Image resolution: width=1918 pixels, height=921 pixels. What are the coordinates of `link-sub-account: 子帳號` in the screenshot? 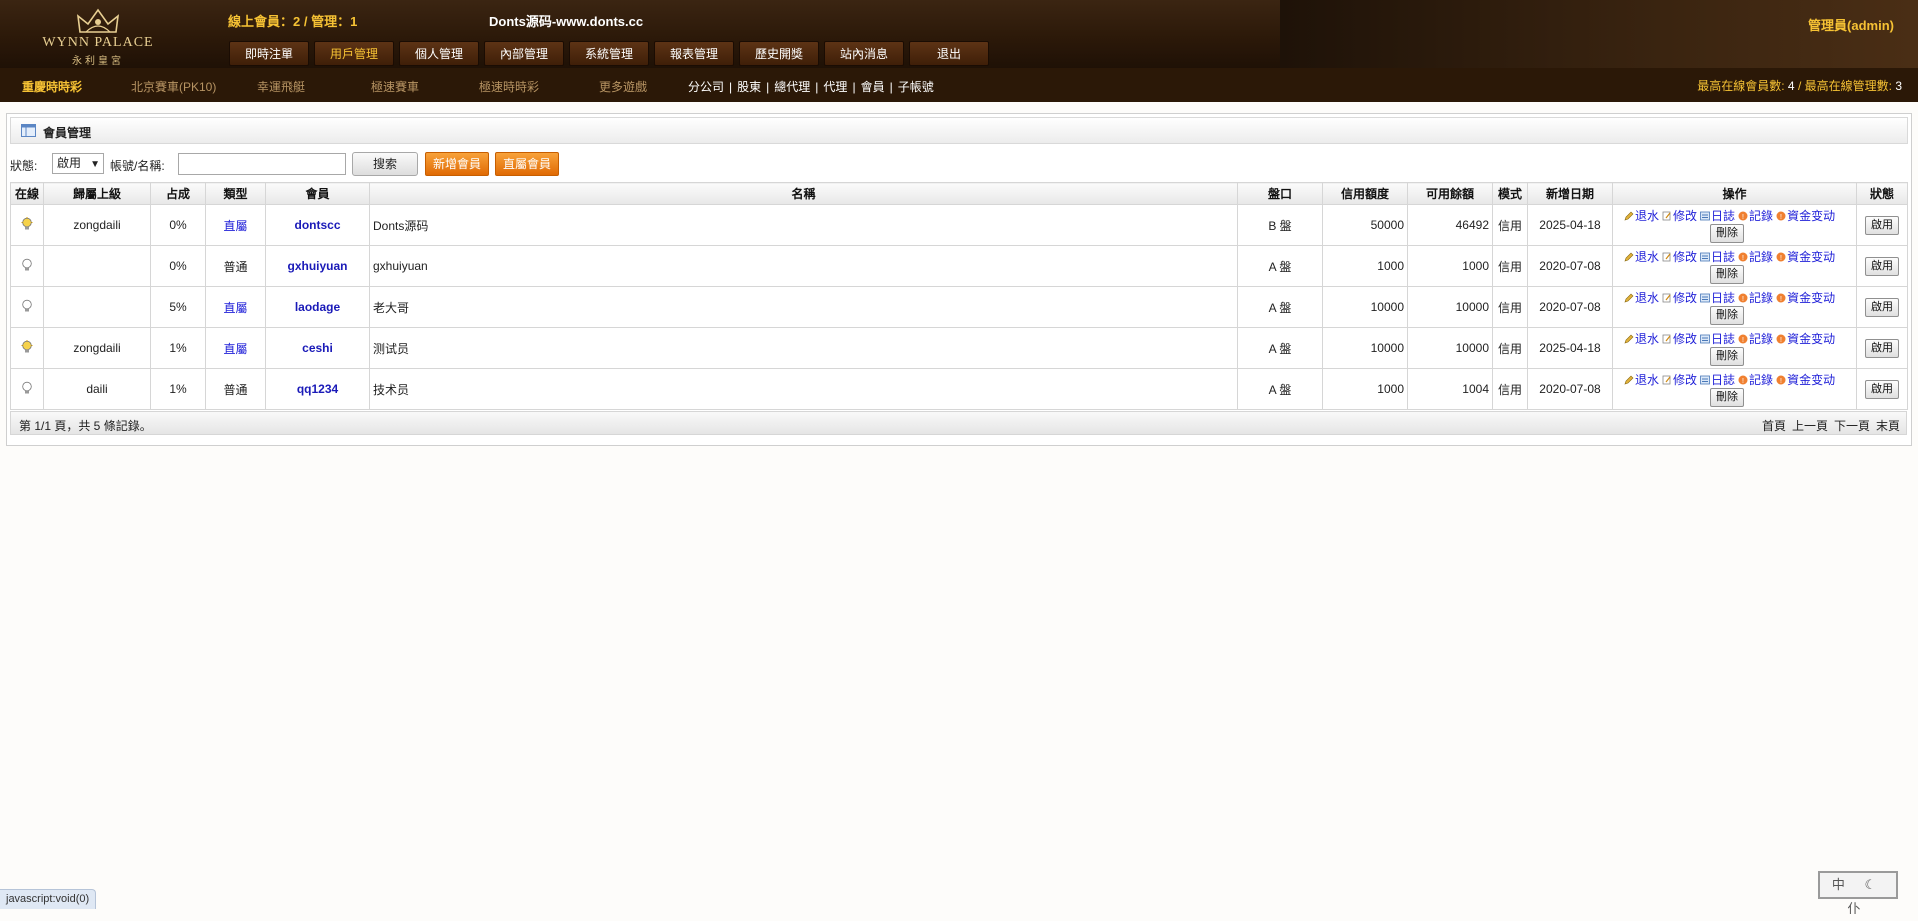 It's located at (916, 87).